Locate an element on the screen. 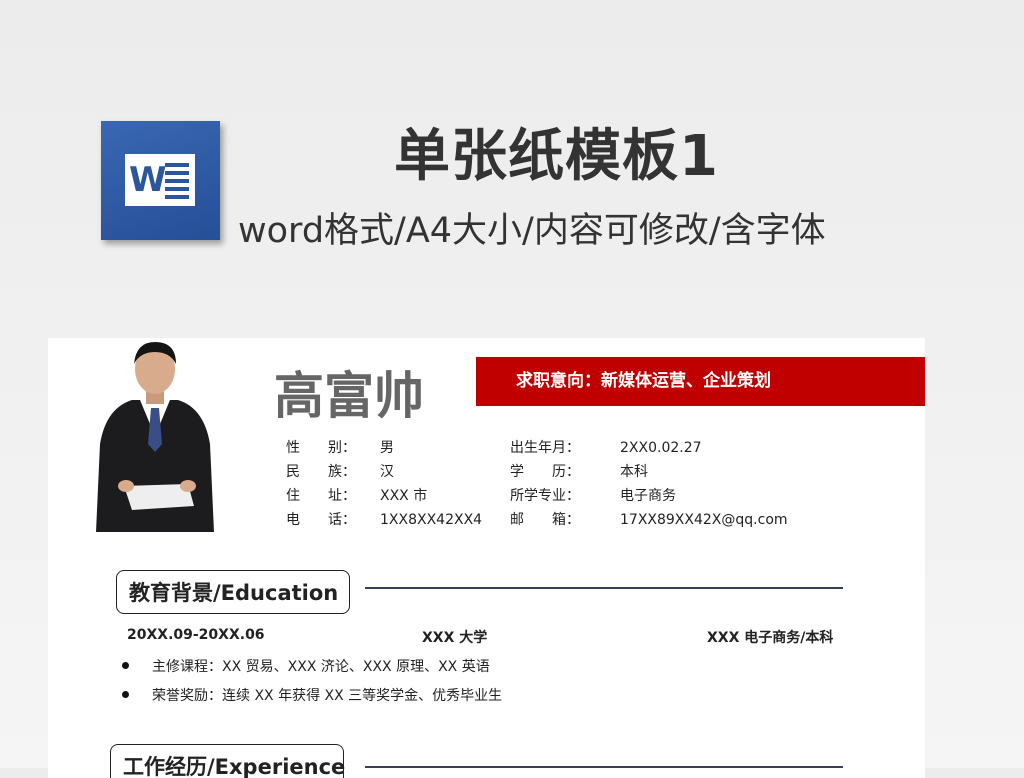 Image resolution: width=1024 pixels, height=778 pixels. candidate-name: 高富帅 is located at coordinates (349, 396).